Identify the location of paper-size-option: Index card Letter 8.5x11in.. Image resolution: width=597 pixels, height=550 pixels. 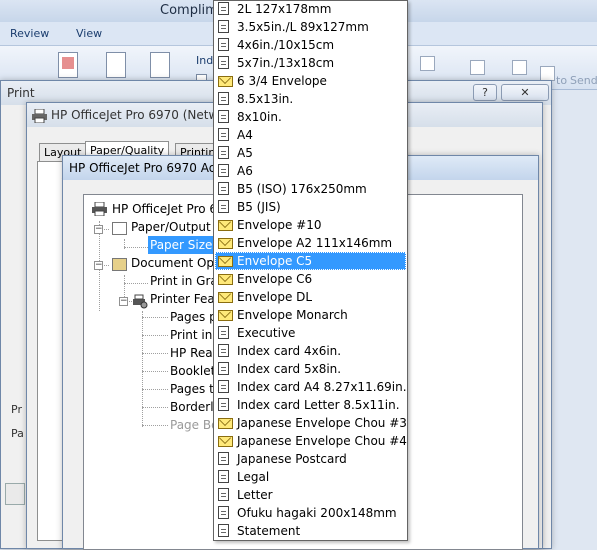
(310, 405).